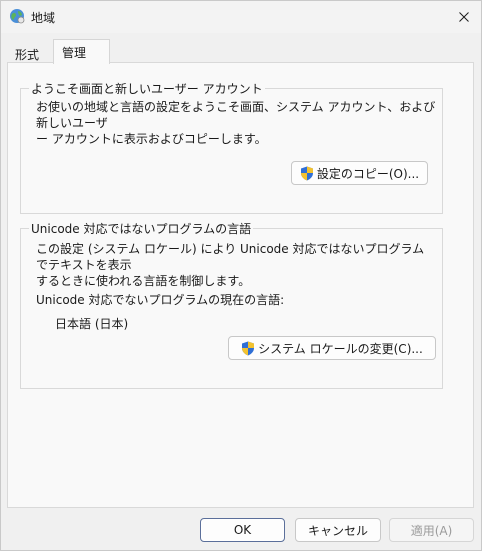 The height and width of the screenshot is (551, 482). Describe the element at coordinates (141, 228) in the screenshot. I see `unicode-group-title: Unicode 対応ではないプログラムの言語` at that location.